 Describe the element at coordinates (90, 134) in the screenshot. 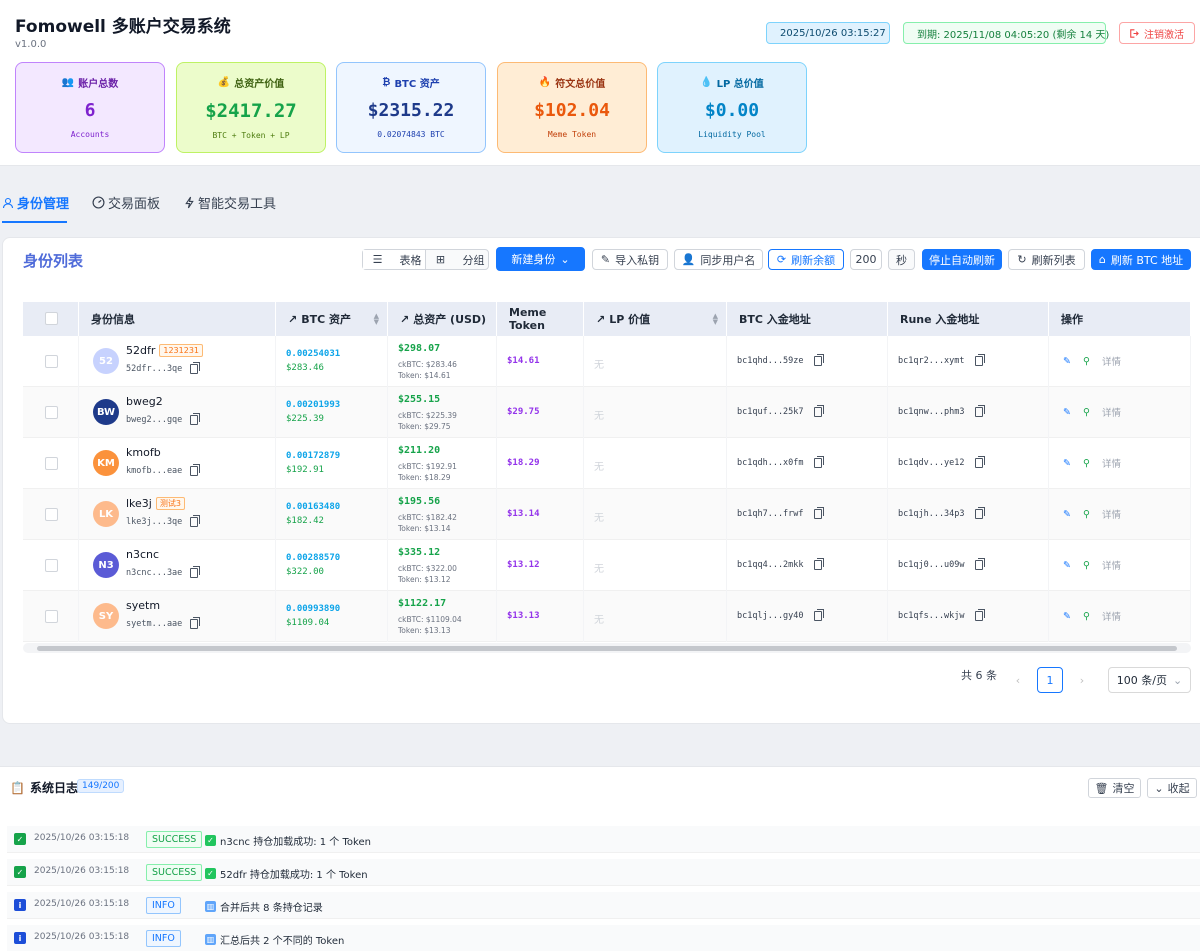

I see `stat-sub: Accounts` at that location.